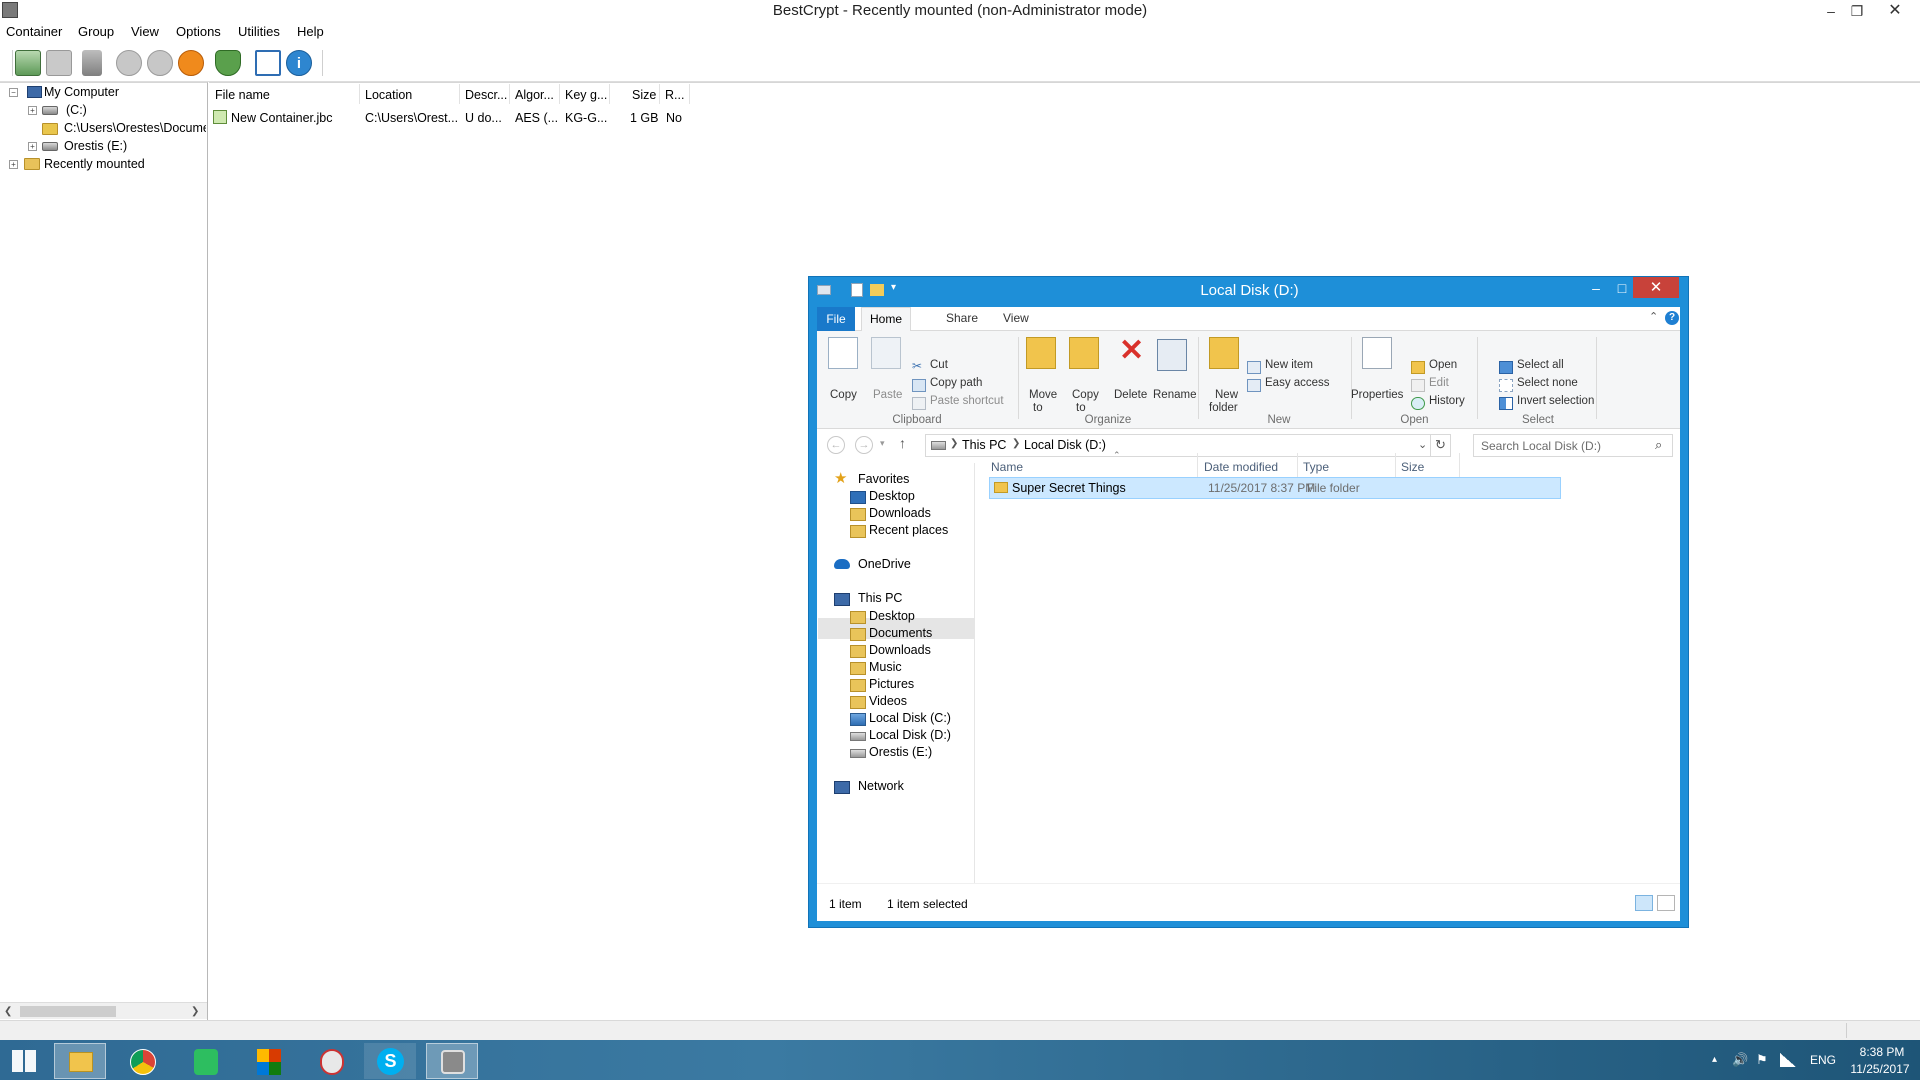 Image resolution: width=1920 pixels, height=1080 pixels. What do you see at coordinates (1880, 1069) in the screenshot?
I see `clock-date: 11/25/2017` at bounding box center [1880, 1069].